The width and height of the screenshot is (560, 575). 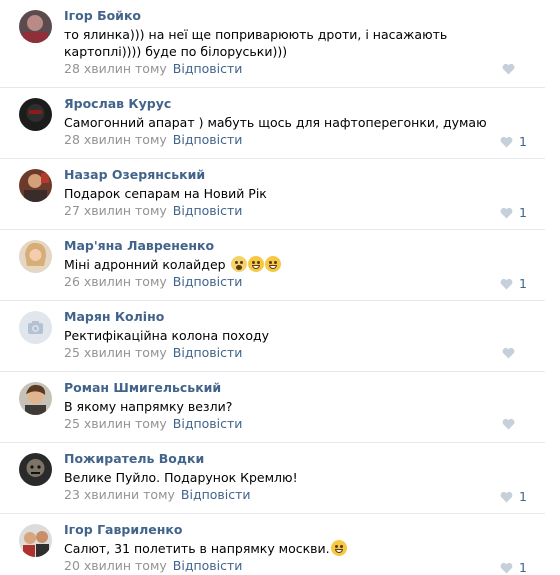 I want to click on comment-author: Мар'яна Лаврененко, so click(x=139, y=245).